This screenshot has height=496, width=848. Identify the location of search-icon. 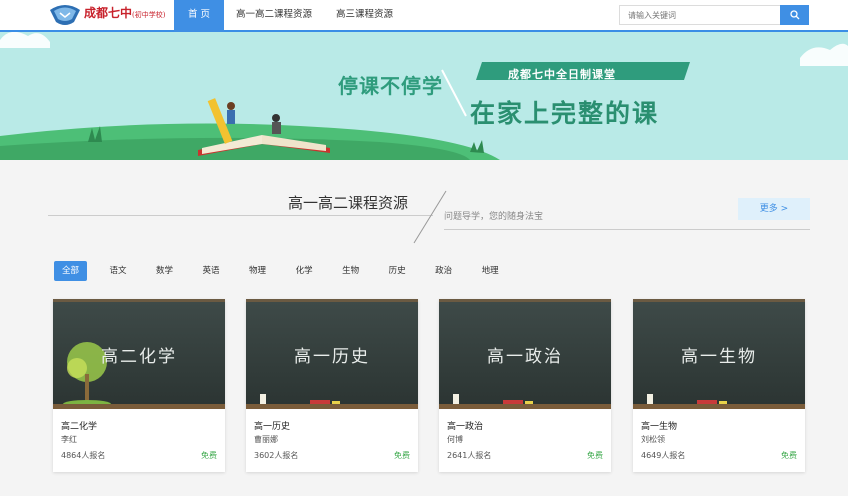
(794, 15).